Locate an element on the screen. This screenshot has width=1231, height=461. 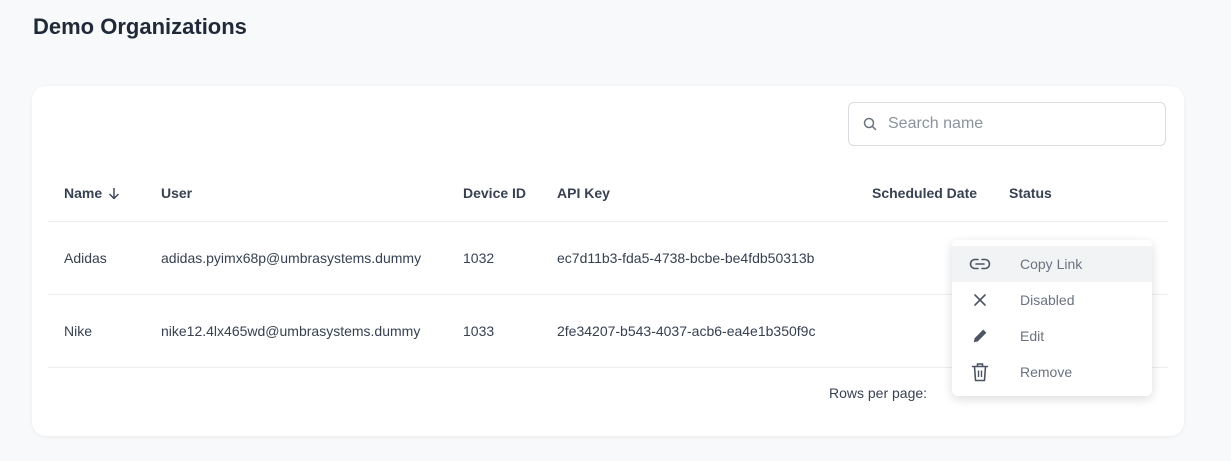
search-input is located at coordinates (1018, 124).